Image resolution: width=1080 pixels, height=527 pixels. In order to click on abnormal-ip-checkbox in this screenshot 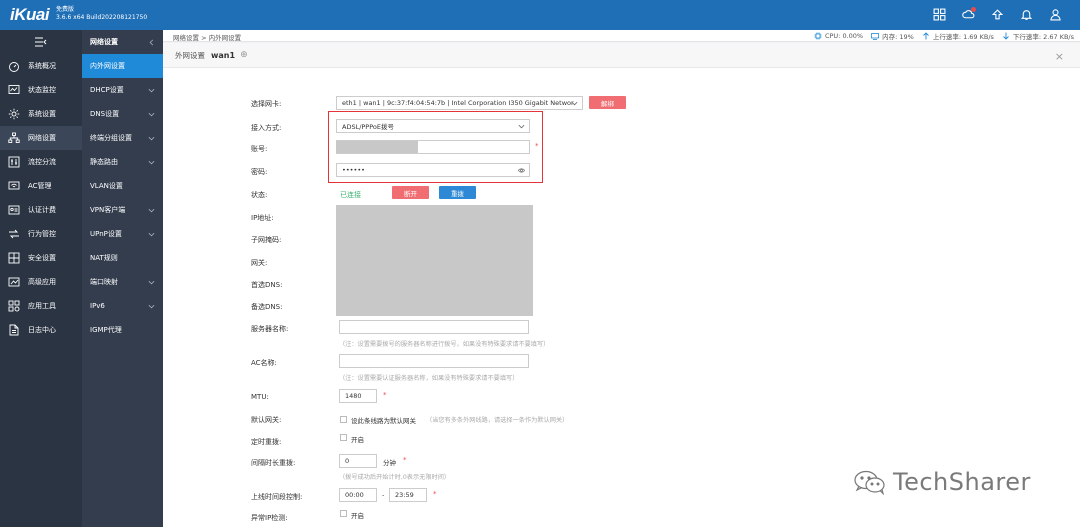, I will do `click(343, 513)`.